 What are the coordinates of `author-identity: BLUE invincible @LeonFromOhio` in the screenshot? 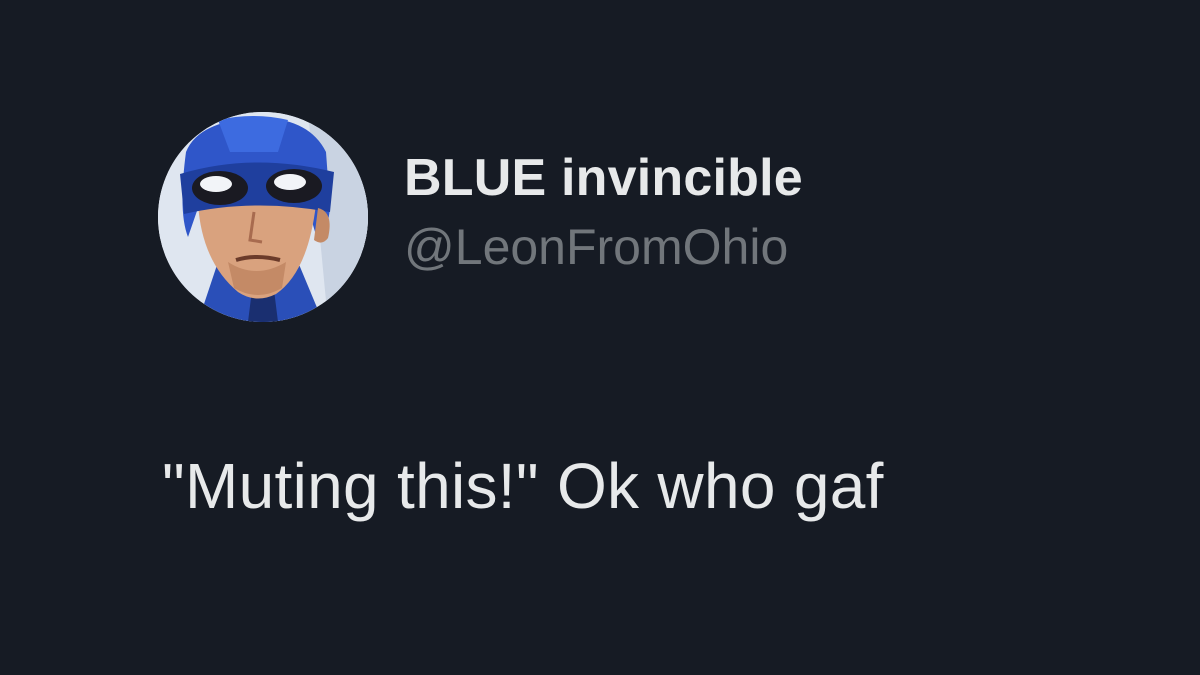 It's located at (603, 213).